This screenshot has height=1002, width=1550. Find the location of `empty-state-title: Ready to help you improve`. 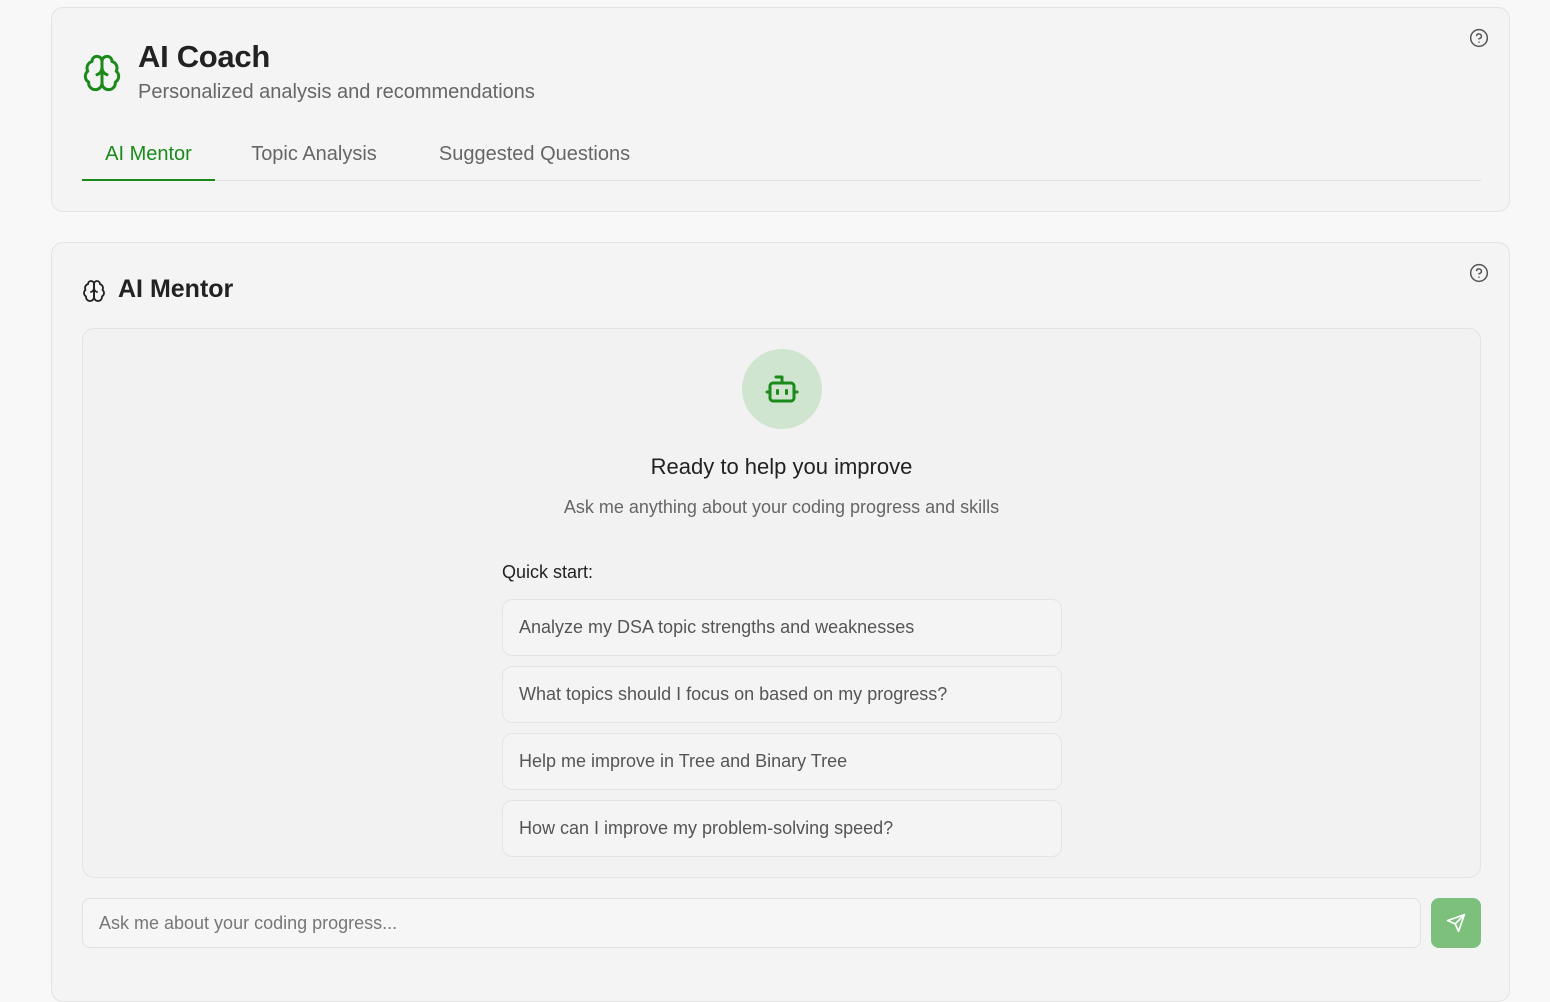

empty-state-title: Ready to help you improve is located at coordinates (781, 466).